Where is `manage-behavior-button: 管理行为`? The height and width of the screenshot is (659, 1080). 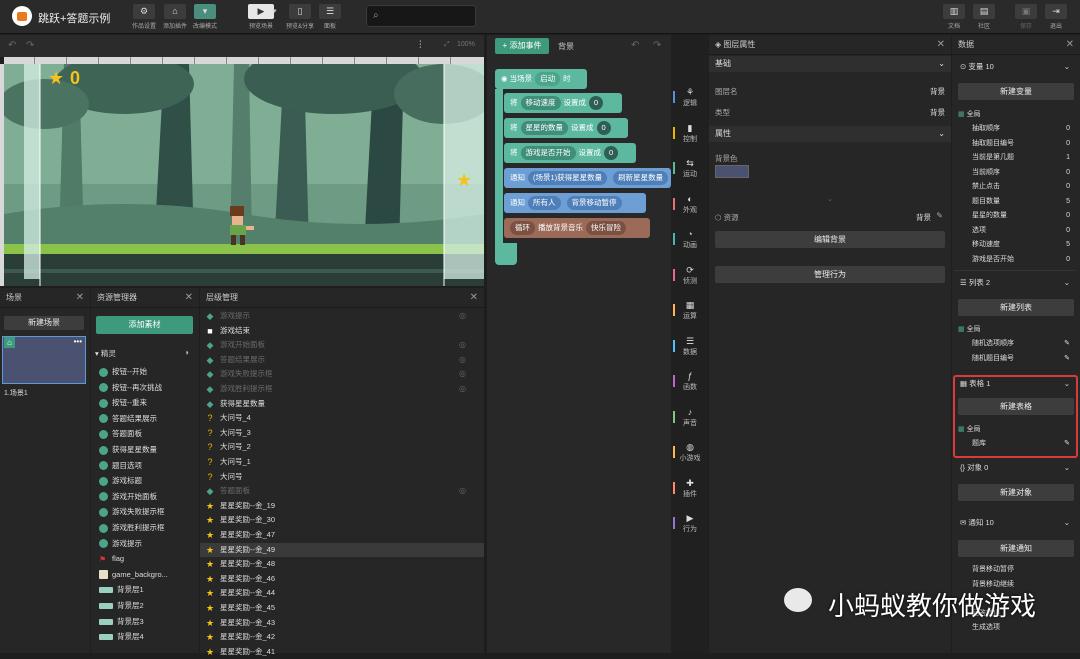 manage-behavior-button: 管理行为 is located at coordinates (830, 274).